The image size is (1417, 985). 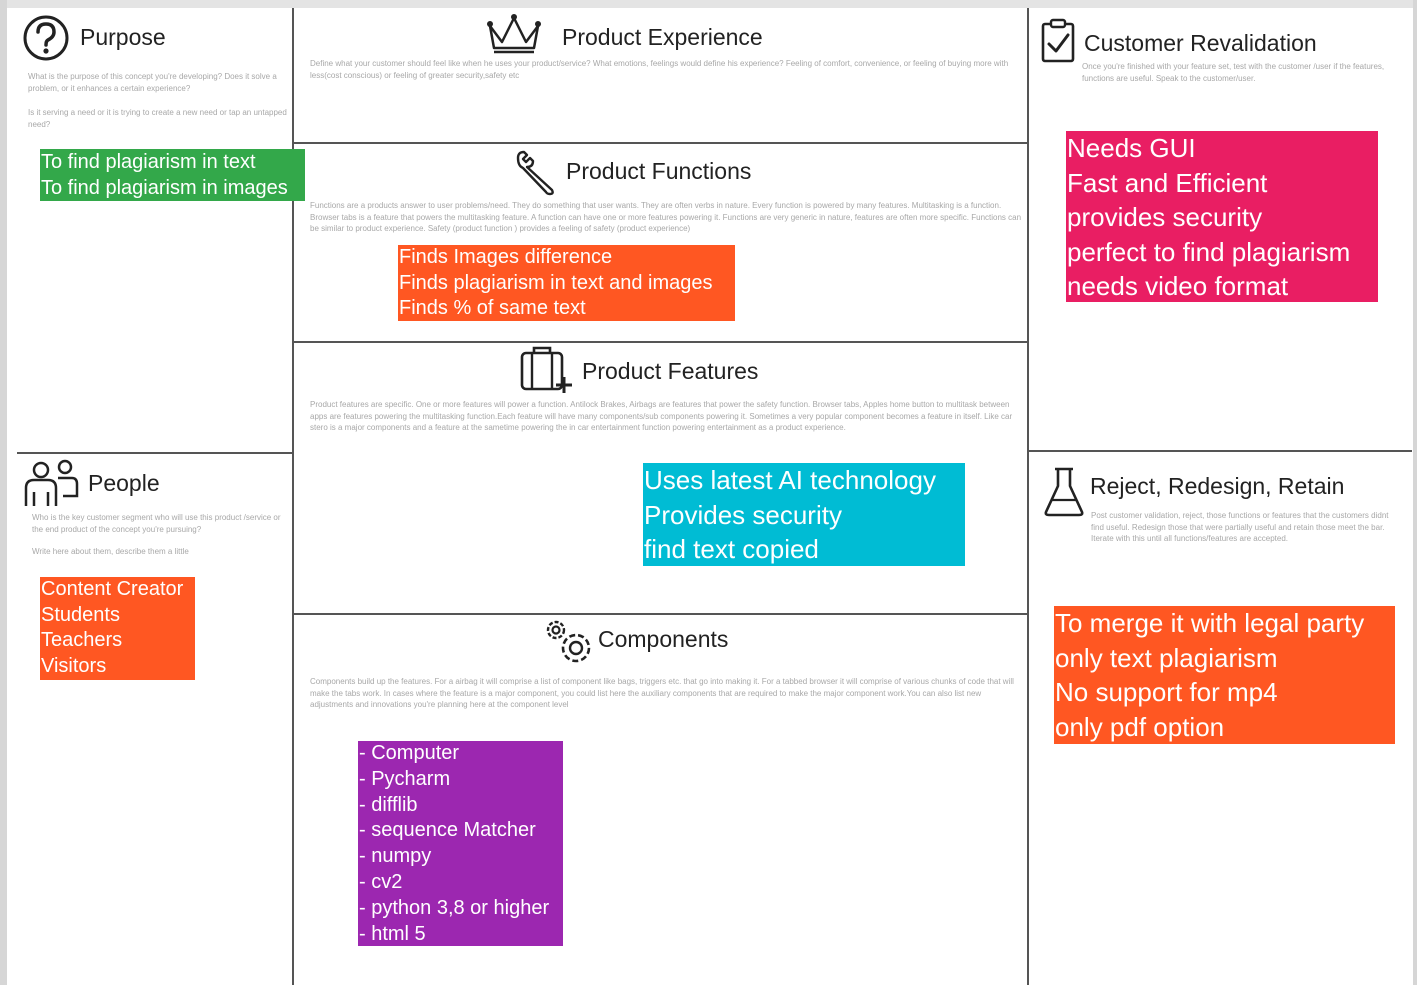 What do you see at coordinates (164, 188) in the screenshot?
I see `purpose-note: To find plagiarism in images` at bounding box center [164, 188].